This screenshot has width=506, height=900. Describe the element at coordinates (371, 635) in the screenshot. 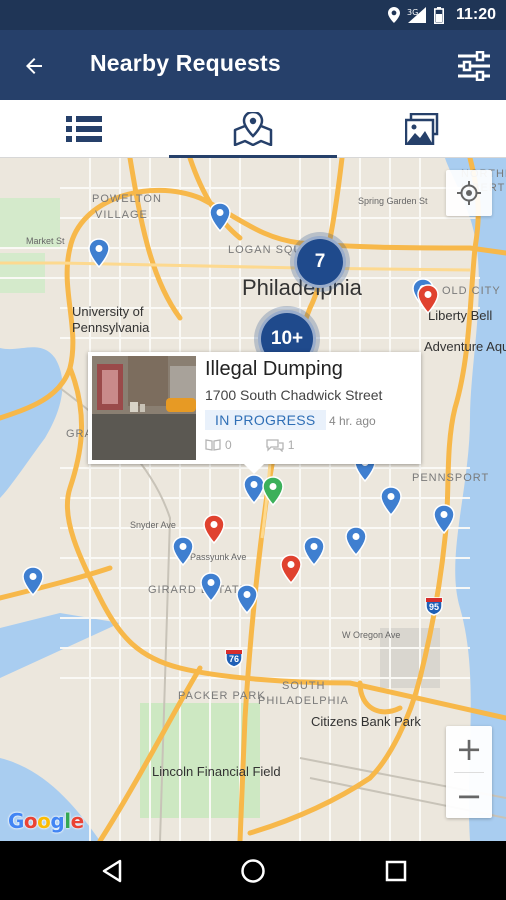

I see `street-label: W Oregon Ave` at that location.